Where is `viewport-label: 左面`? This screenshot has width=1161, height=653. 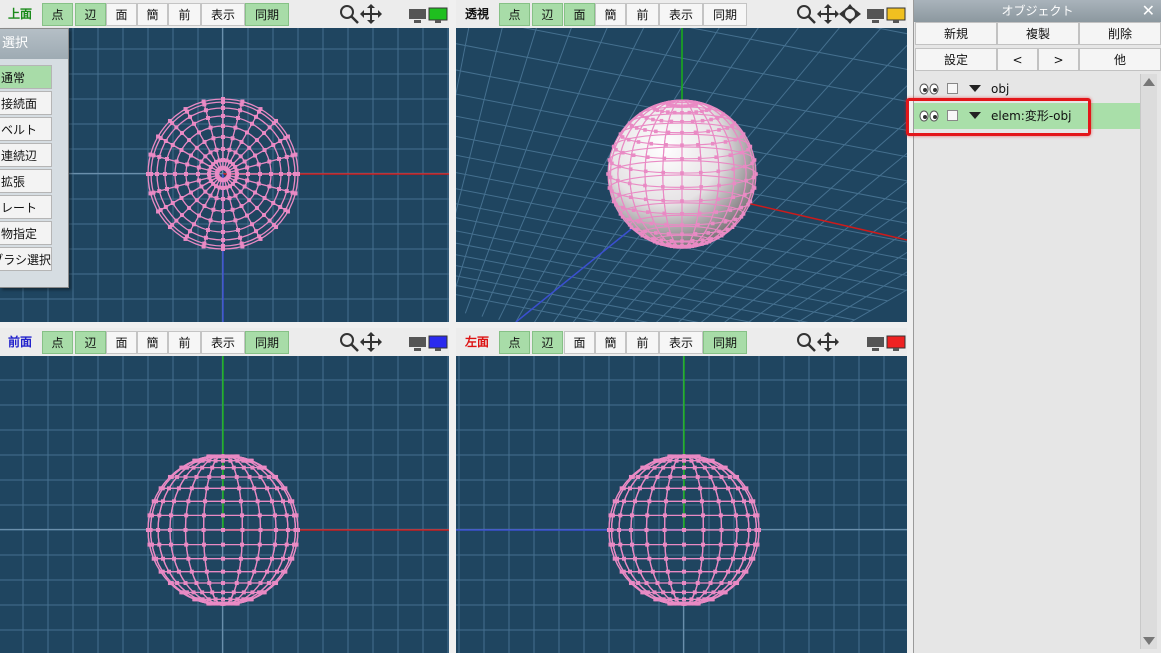 viewport-label: 左面 is located at coordinates (477, 342).